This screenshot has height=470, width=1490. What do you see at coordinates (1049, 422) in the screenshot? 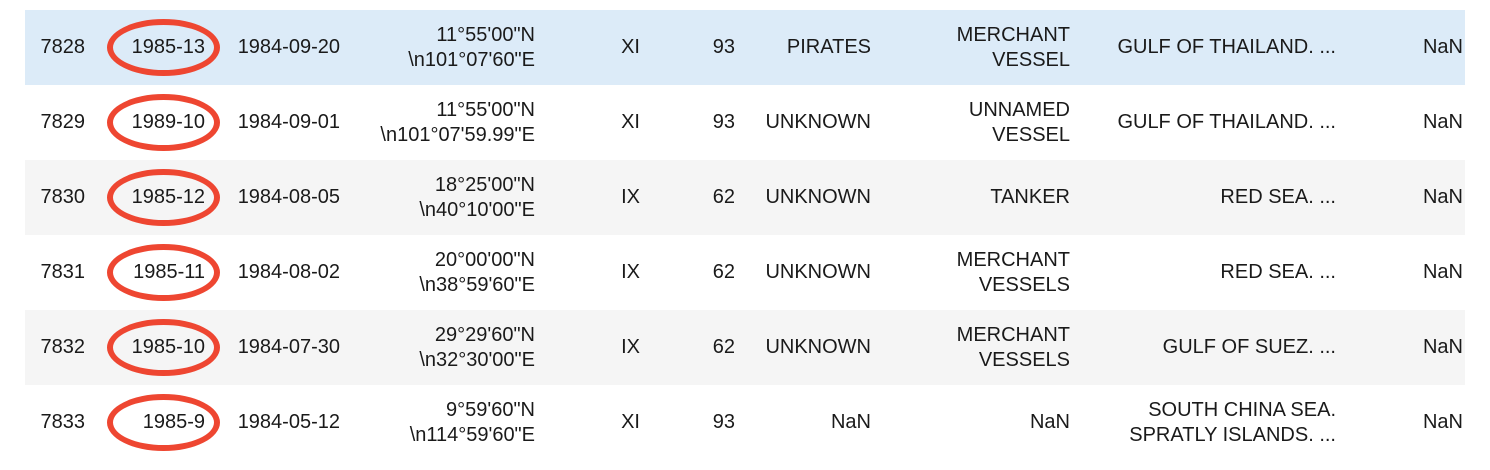
I see `victim-cell: NaN` at bounding box center [1049, 422].